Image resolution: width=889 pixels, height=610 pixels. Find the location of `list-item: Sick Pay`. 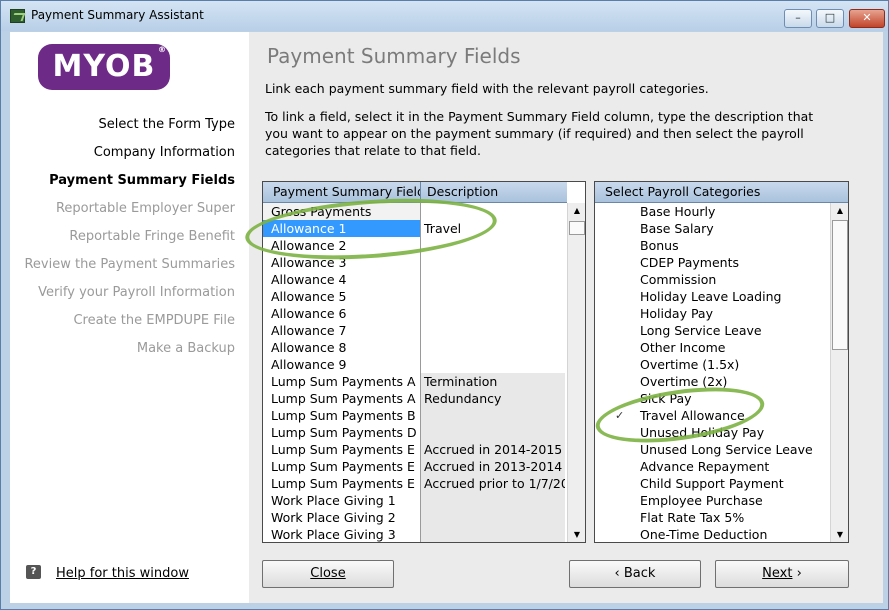

list-item: Sick Pay is located at coordinates (711, 398).